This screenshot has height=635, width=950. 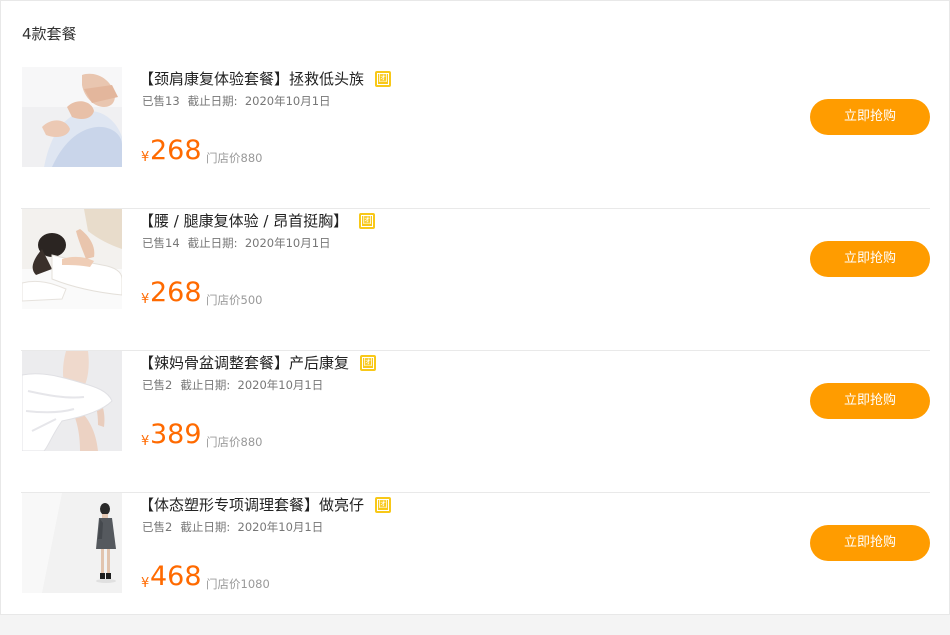 I want to click on package-name: 【辣妈骨盆调整套餐】产后康复, so click(x=244, y=363).